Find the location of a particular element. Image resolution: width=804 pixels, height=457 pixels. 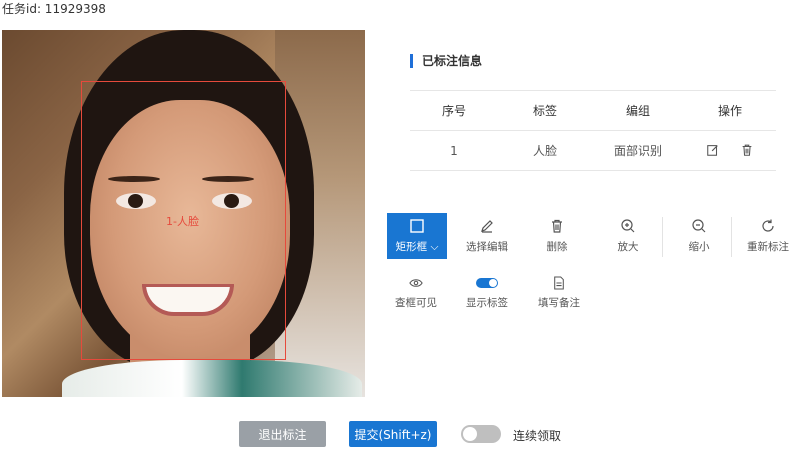

row-index: 1 is located at coordinates (454, 150).